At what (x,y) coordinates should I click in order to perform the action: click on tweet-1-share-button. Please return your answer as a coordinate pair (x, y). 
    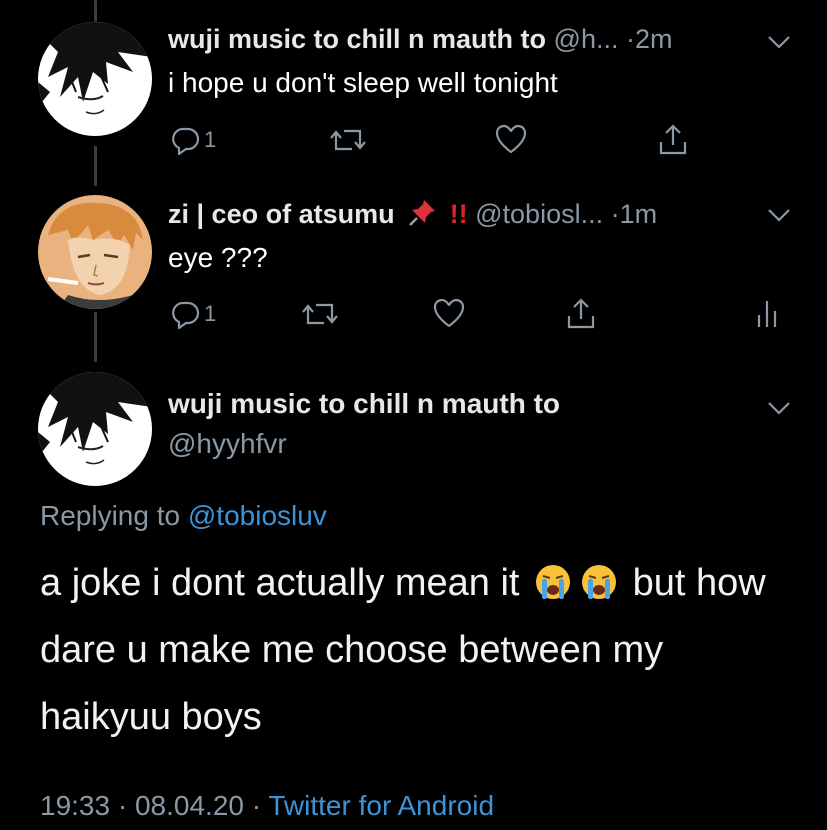
    Looking at the image, I should click on (673, 140).